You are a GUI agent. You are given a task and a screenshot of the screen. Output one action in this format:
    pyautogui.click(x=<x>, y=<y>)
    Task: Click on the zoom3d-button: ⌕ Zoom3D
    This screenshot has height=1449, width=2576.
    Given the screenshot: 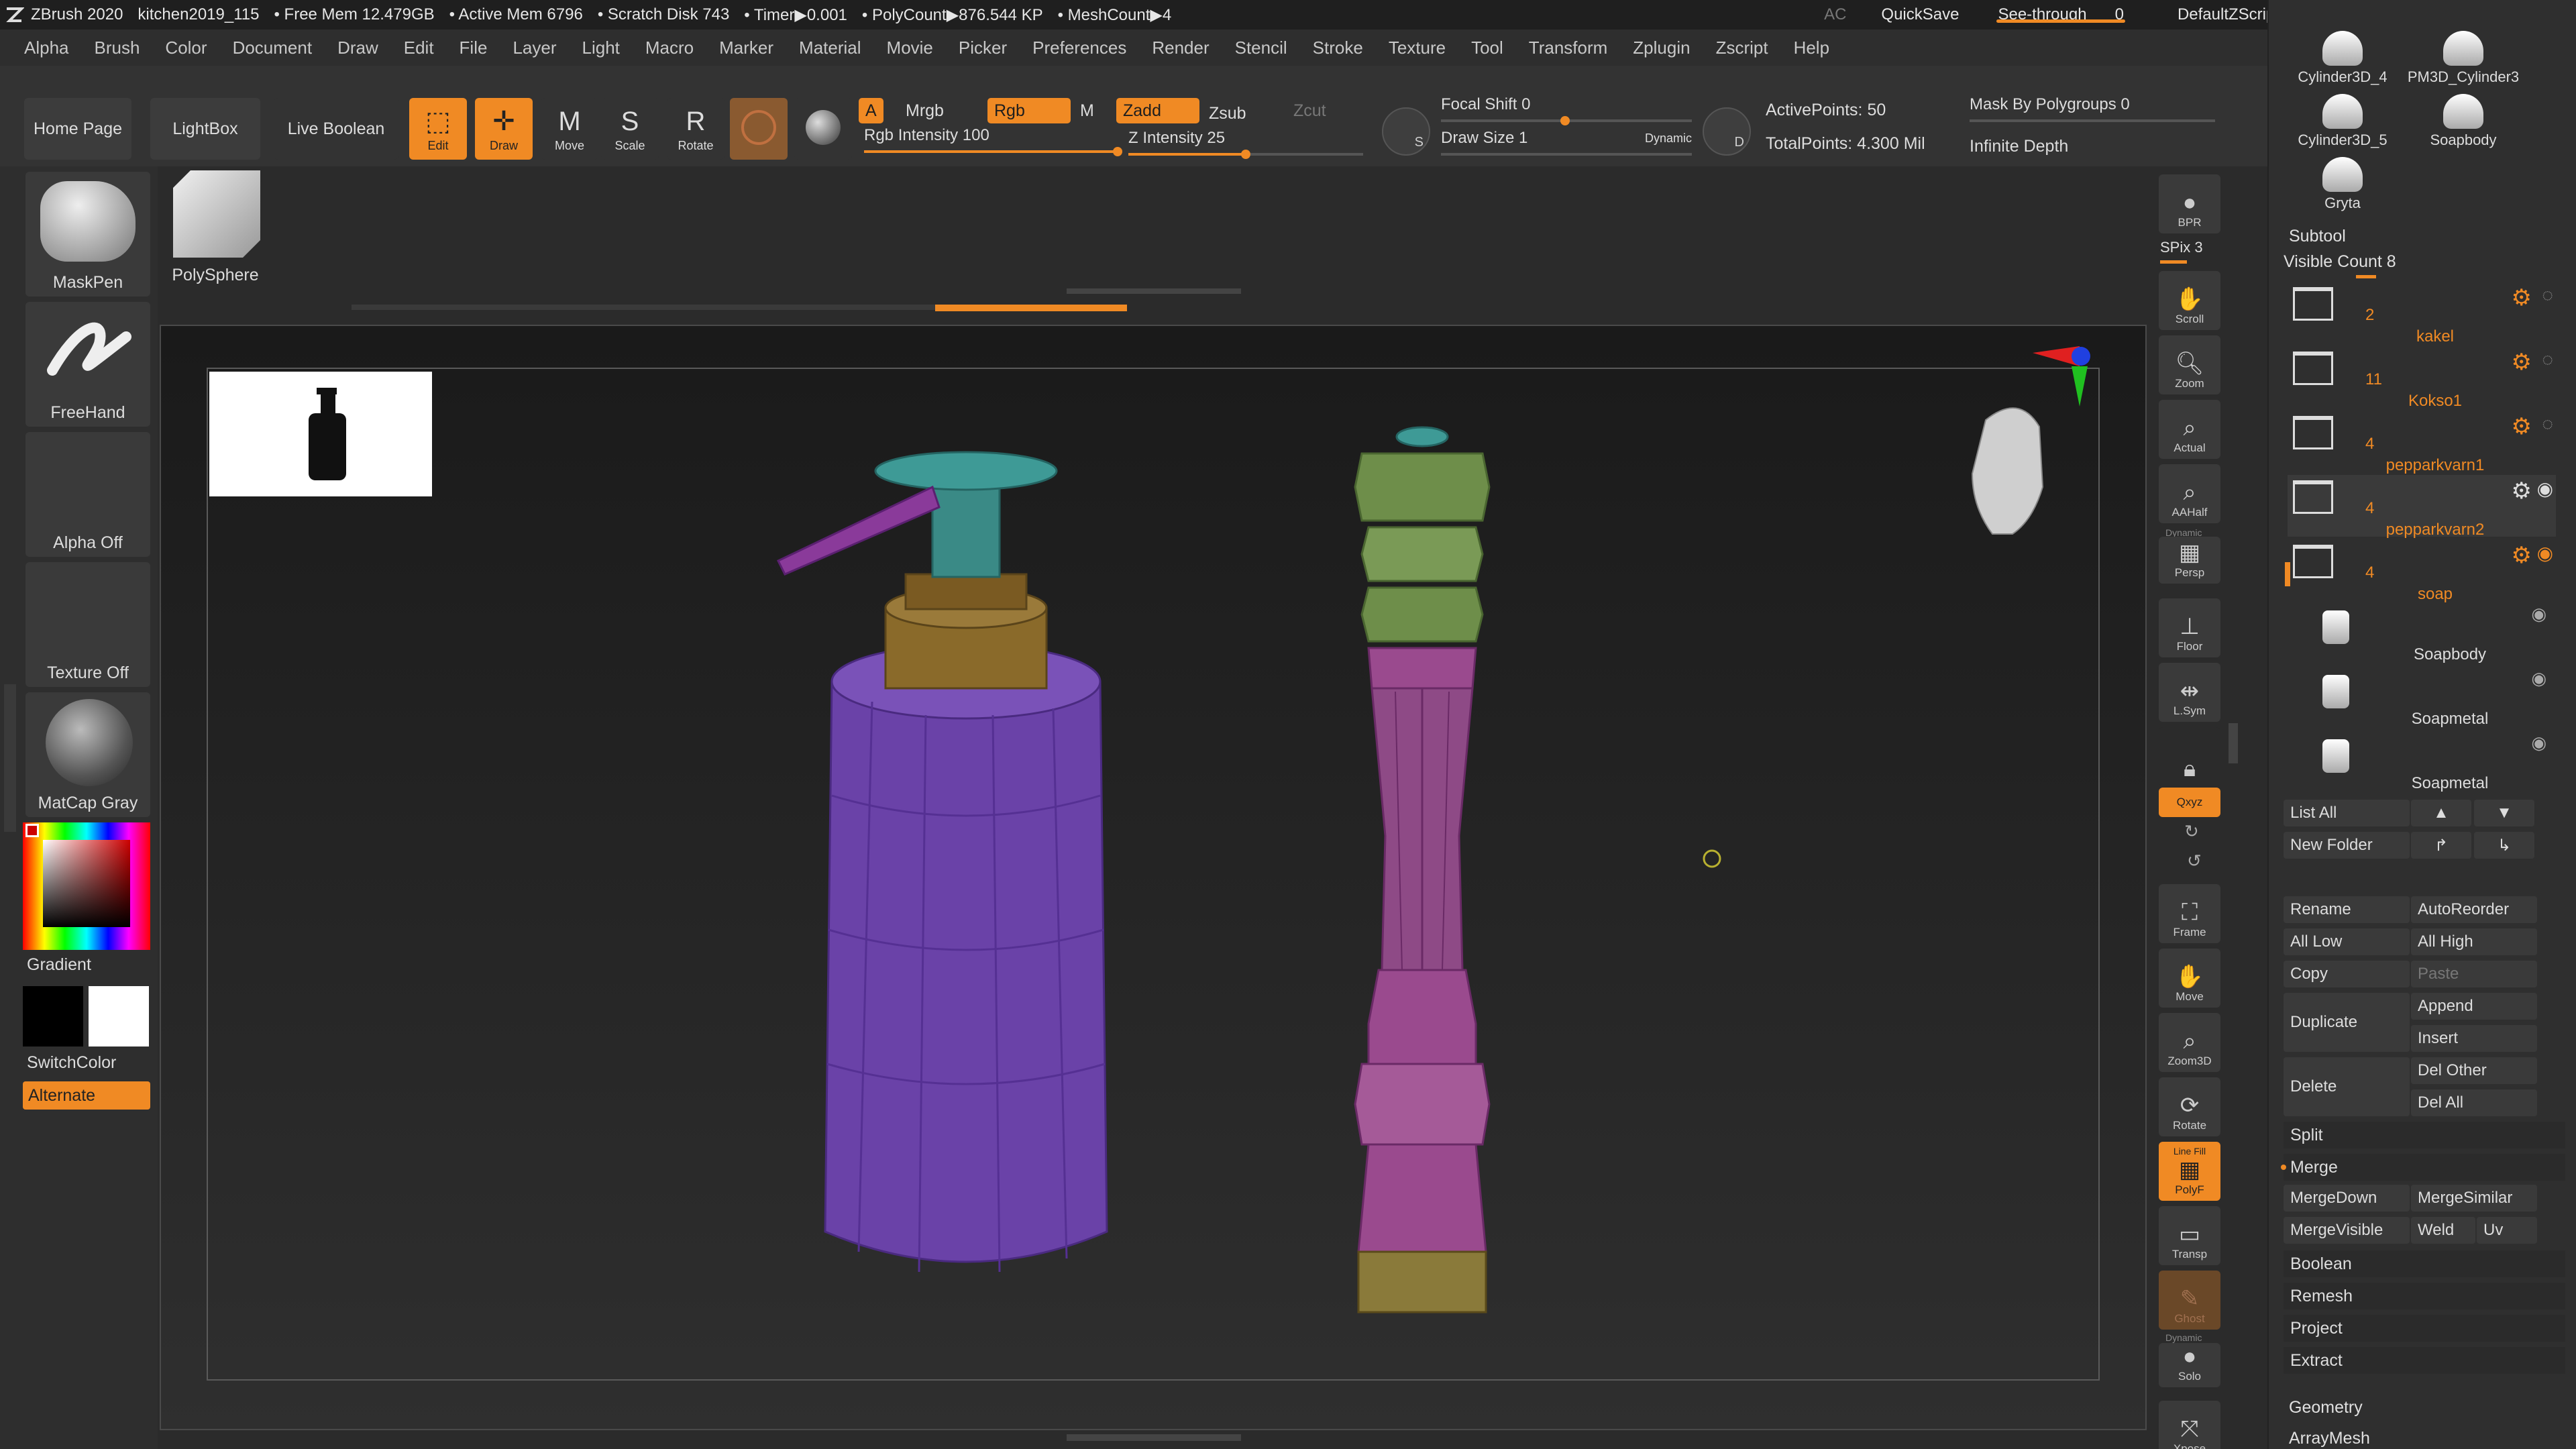 What is the action you would take?
    pyautogui.click(x=2189, y=1042)
    